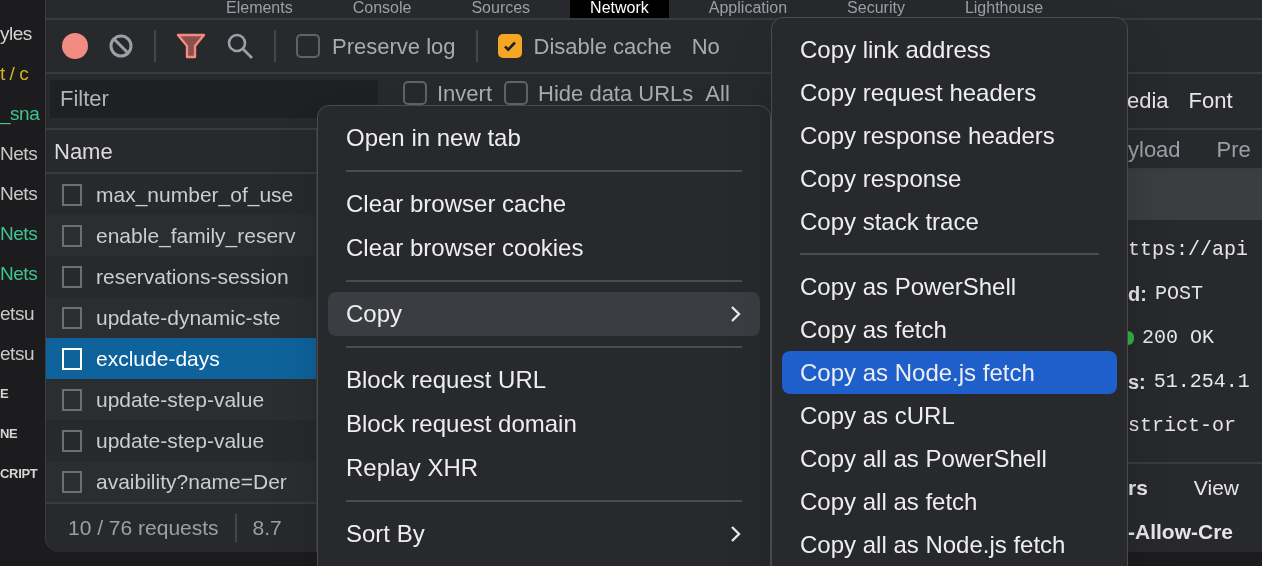 The image size is (1262, 566). What do you see at coordinates (181, 235) in the screenshot?
I see `request-row: enable_family_reserv` at bounding box center [181, 235].